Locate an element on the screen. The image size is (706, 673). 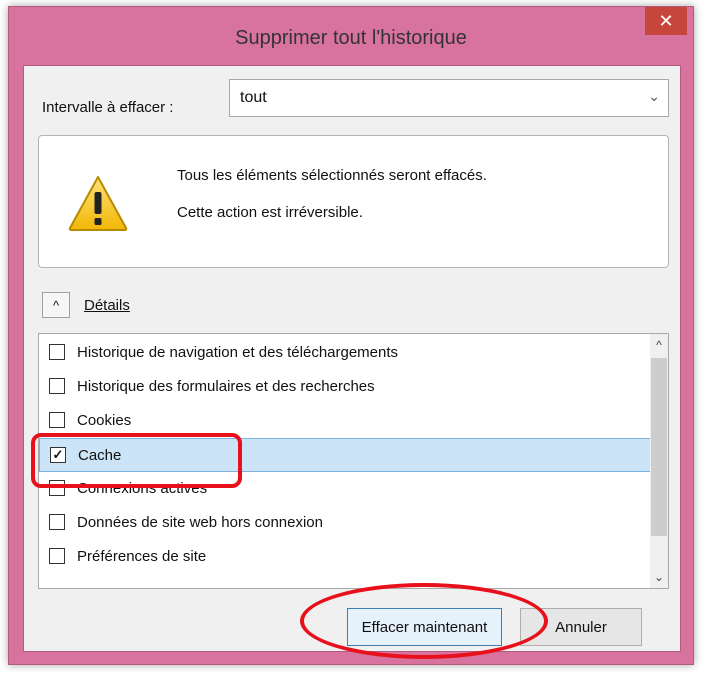
title-bar: Supprimer tout l'historique ✕ is located at coordinates (351, 36).